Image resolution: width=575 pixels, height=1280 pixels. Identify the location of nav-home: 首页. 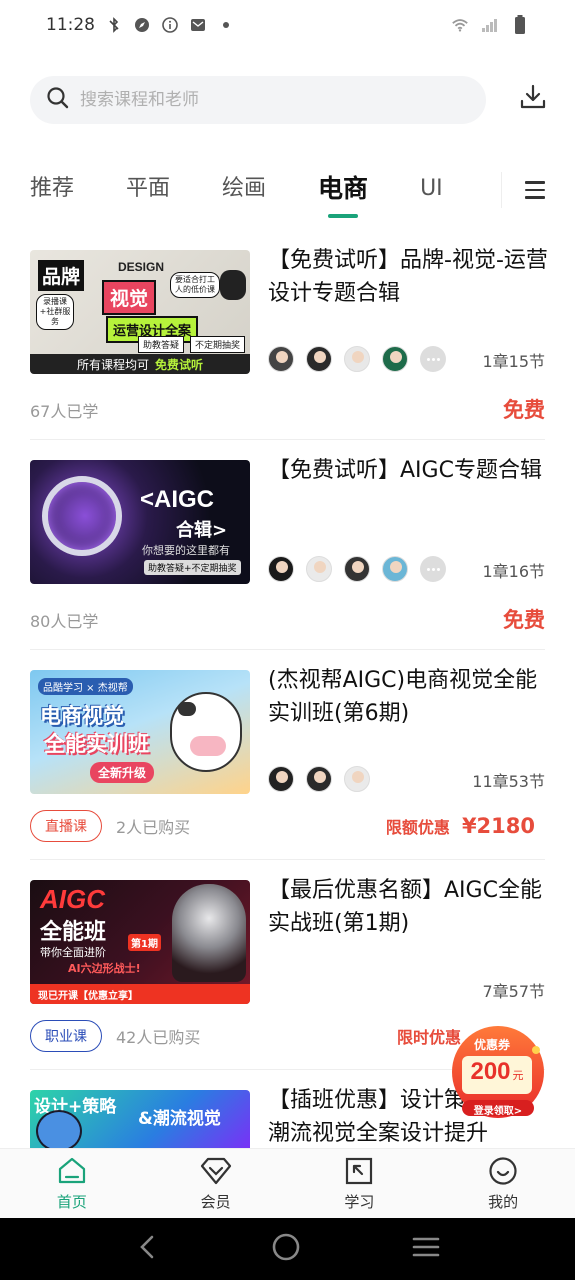
(72, 1183).